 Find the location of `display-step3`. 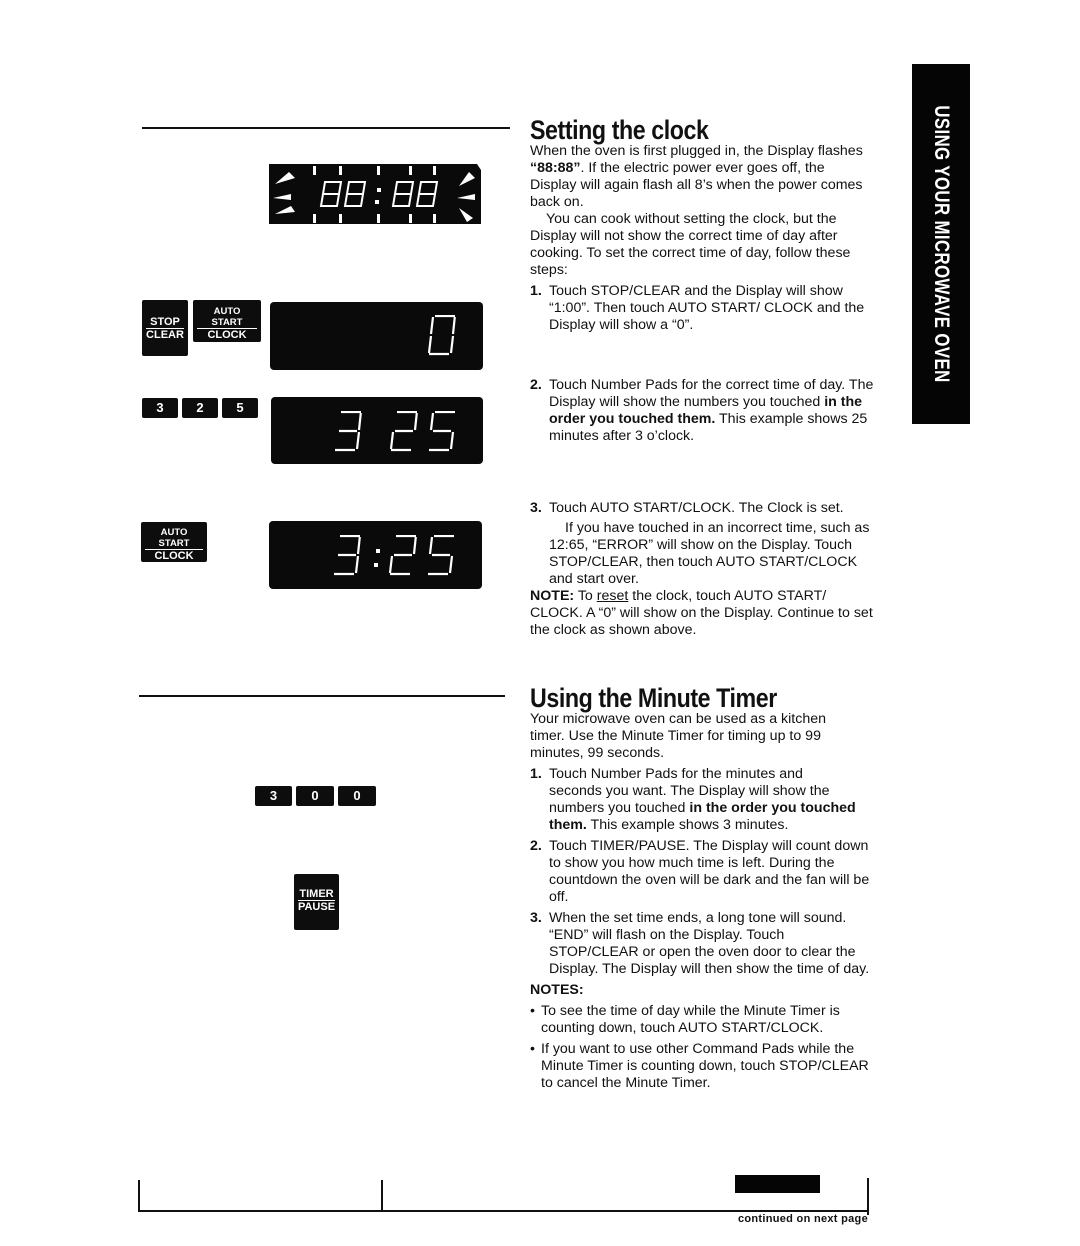

display-step3 is located at coordinates (375, 555).